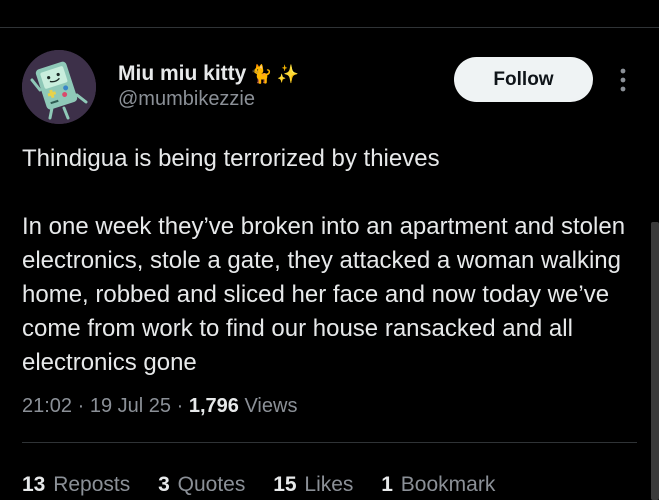  What do you see at coordinates (523, 79) in the screenshot?
I see `follow-button: Follow` at bounding box center [523, 79].